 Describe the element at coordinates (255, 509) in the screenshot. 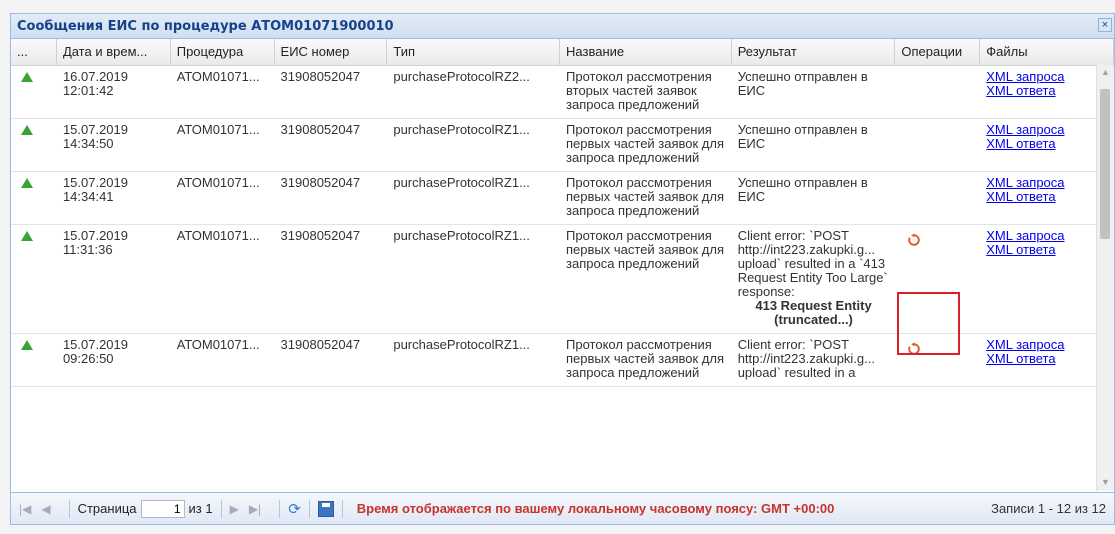

I see `last-page-icon: ▶|` at that location.